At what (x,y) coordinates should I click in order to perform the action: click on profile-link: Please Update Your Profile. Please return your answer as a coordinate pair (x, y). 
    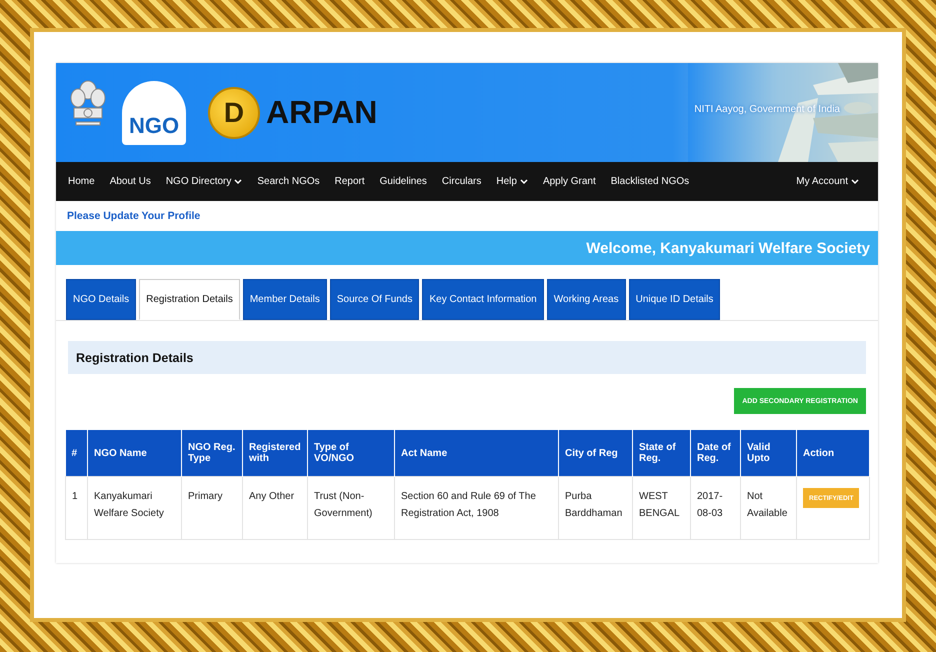
    Looking at the image, I should click on (134, 216).